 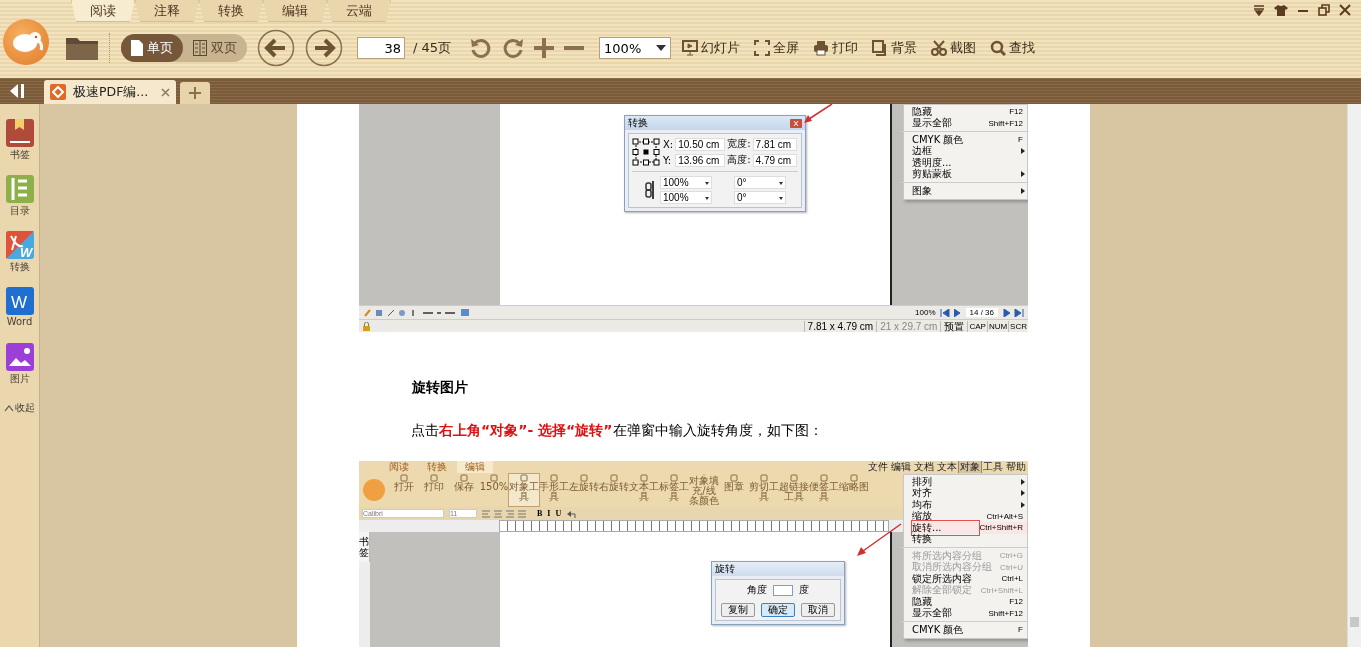 What do you see at coordinates (774, 144) in the screenshot?
I see `width-field: 7.81 cm` at bounding box center [774, 144].